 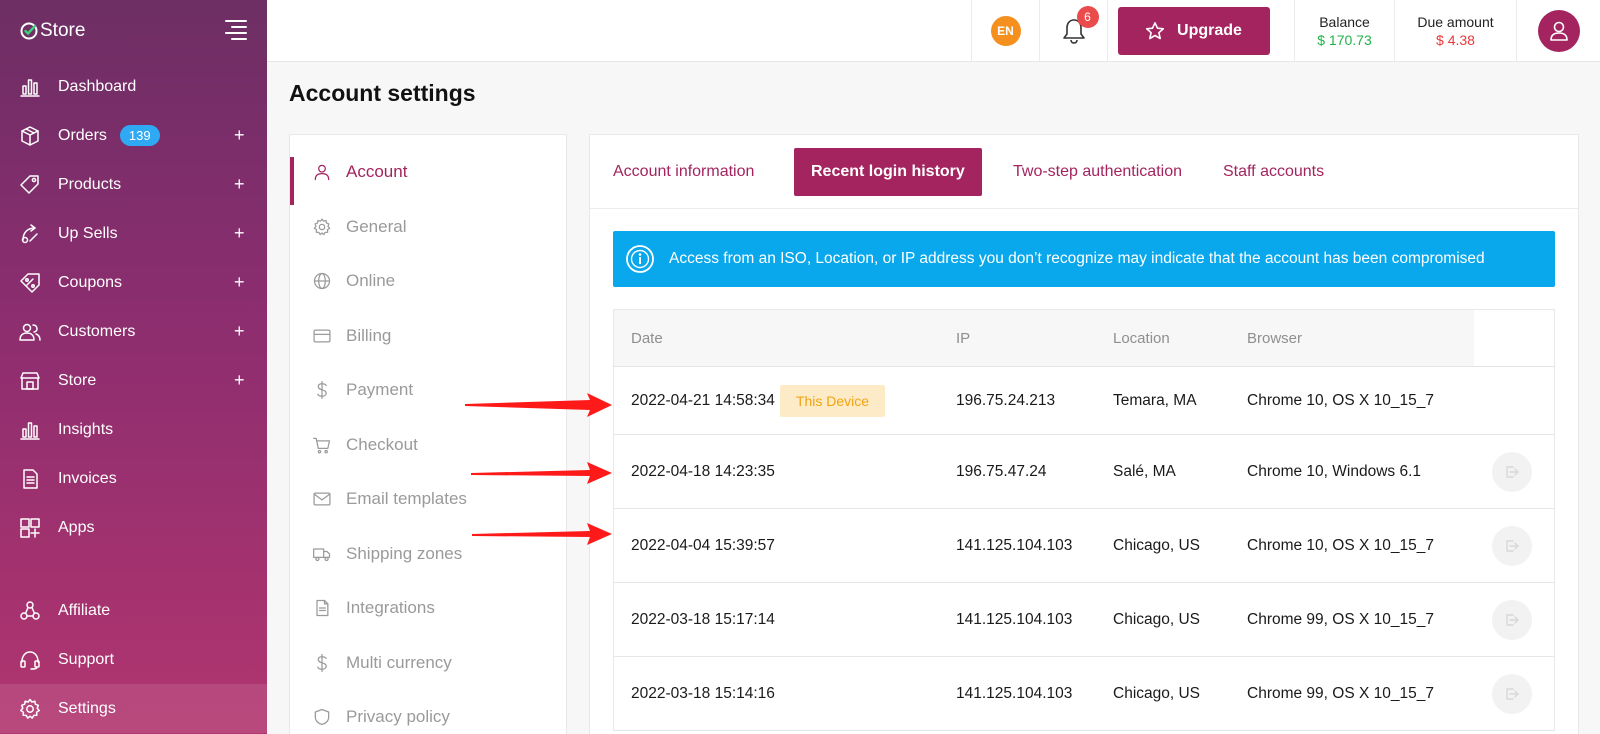 What do you see at coordinates (428, 281) in the screenshot?
I see `settings-menu-item-online: Online` at bounding box center [428, 281].